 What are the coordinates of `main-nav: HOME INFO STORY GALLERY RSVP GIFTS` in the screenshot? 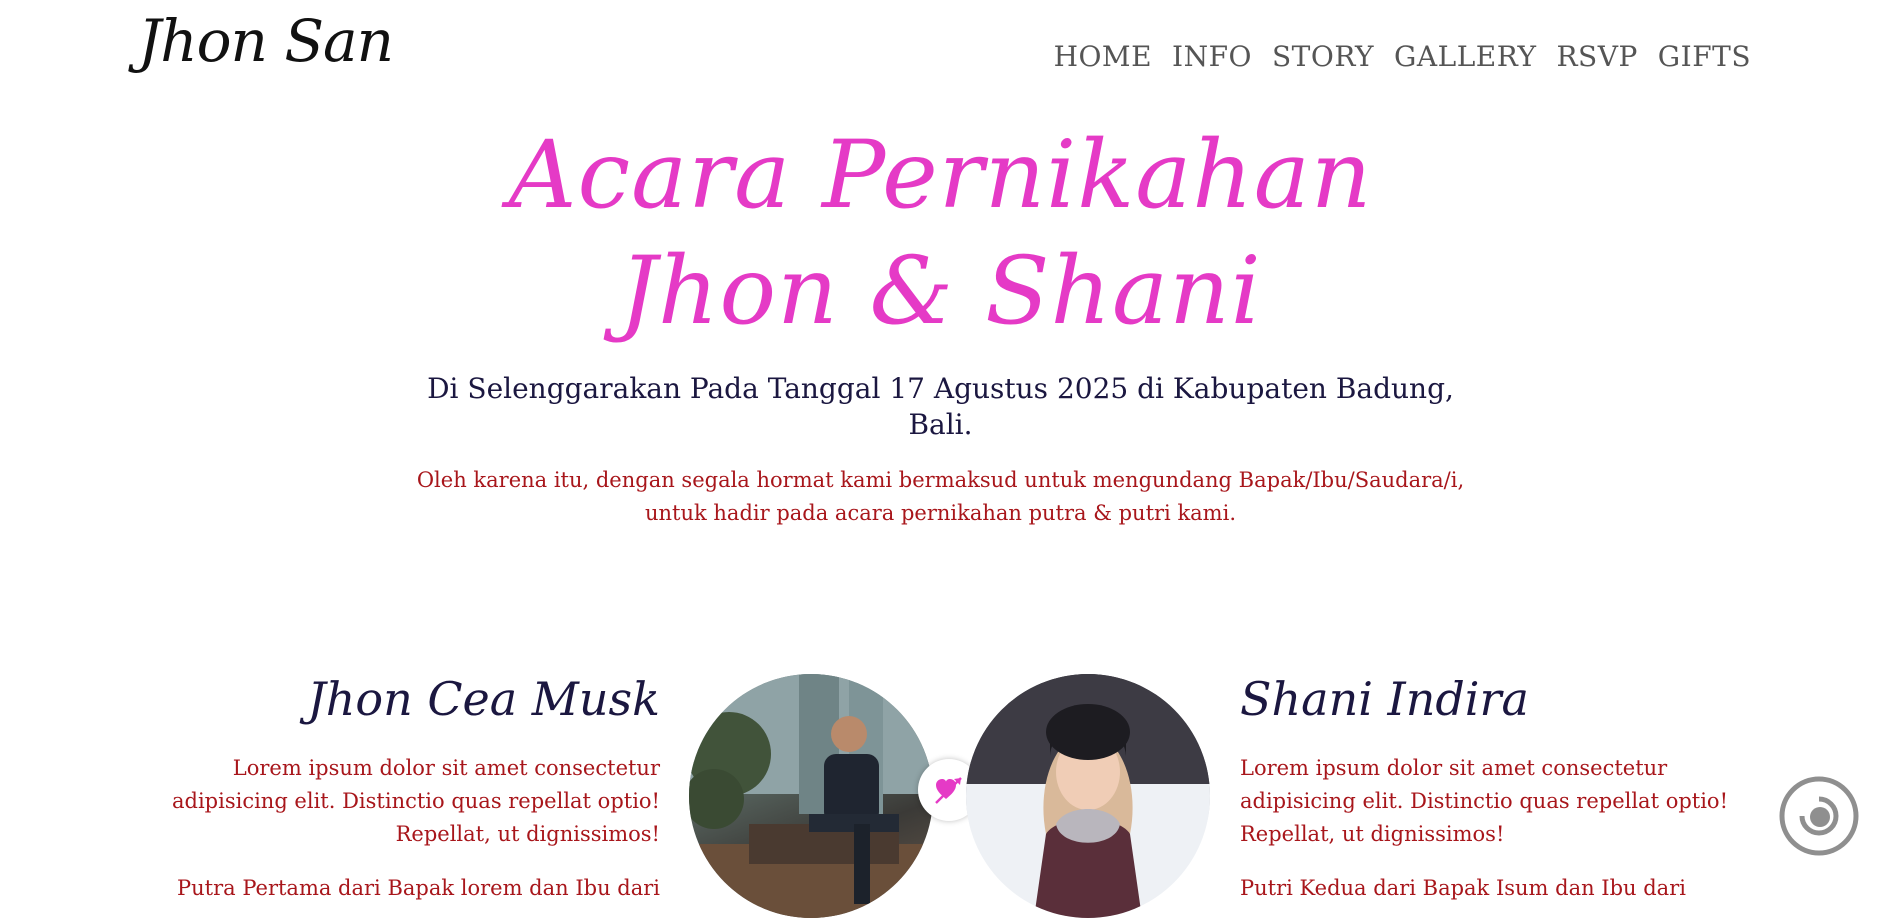 It's located at (1402, 56).